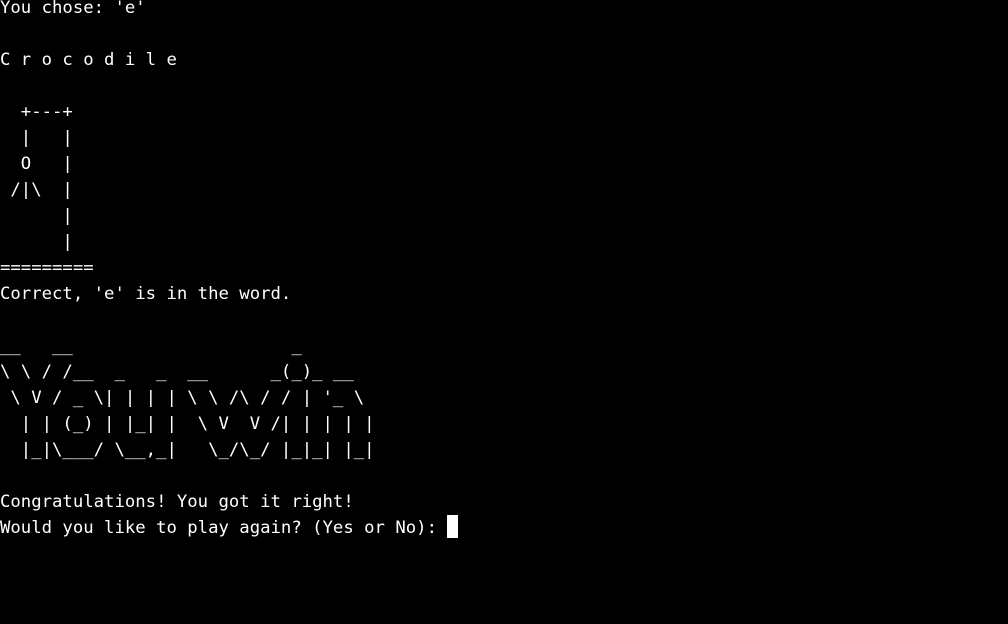  Describe the element at coordinates (36, 138) in the screenshot. I see `hangman-art-line: | |` at that location.